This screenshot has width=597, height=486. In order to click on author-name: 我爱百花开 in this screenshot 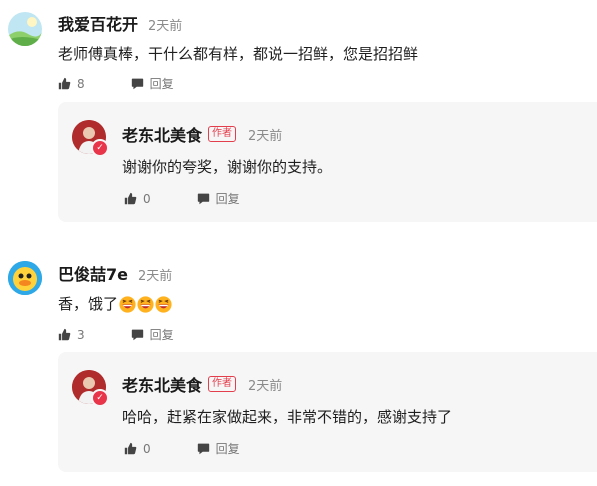, I will do `click(98, 24)`.